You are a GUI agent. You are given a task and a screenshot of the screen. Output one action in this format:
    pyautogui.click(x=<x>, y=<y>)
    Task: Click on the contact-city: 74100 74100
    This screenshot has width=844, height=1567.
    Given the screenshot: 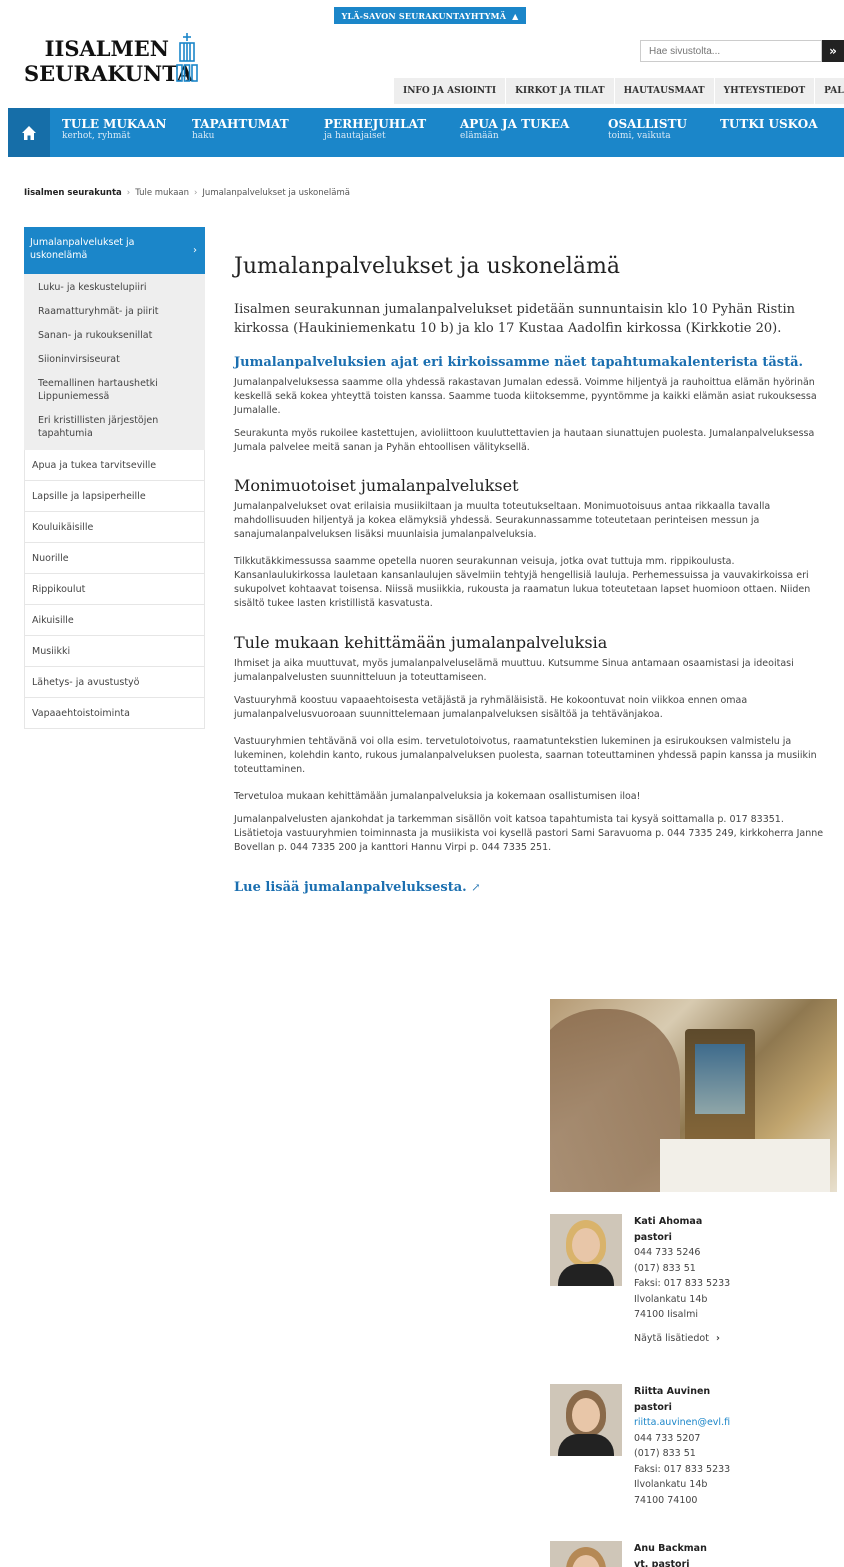 What is the action you would take?
    pyautogui.click(x=666, y=1500)
    